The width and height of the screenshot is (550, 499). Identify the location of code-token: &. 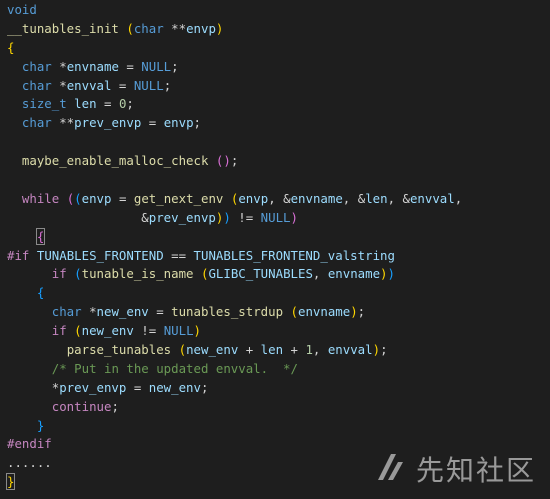
(78, 217).